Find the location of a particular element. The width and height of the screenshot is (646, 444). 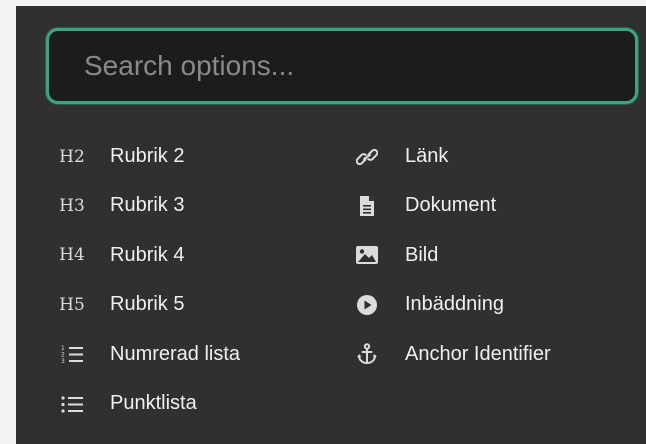

option-anchor: Anchor Identifier is located at coordinates (484, 354).